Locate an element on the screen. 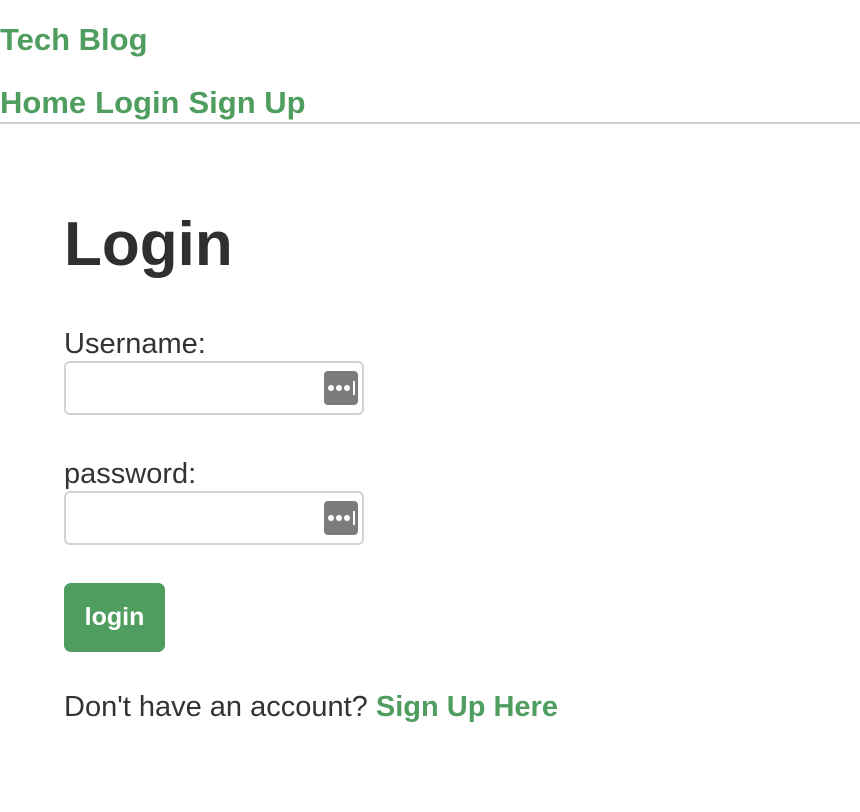 The image size is (860, 812). site-title-link: Tech Blog is located at coordinates (74, 40).